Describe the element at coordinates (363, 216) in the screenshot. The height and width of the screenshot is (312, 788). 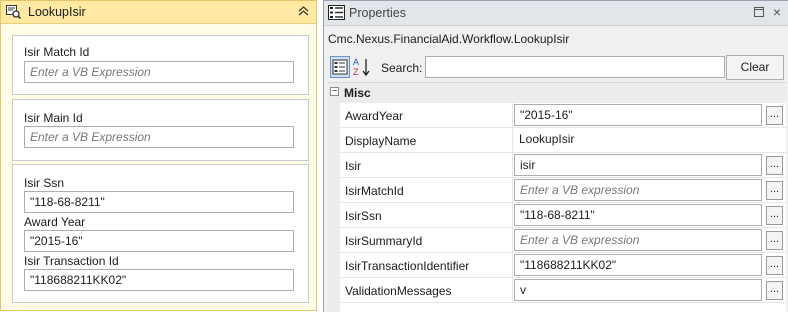
I see `property-name: IsirSsn` at that location.